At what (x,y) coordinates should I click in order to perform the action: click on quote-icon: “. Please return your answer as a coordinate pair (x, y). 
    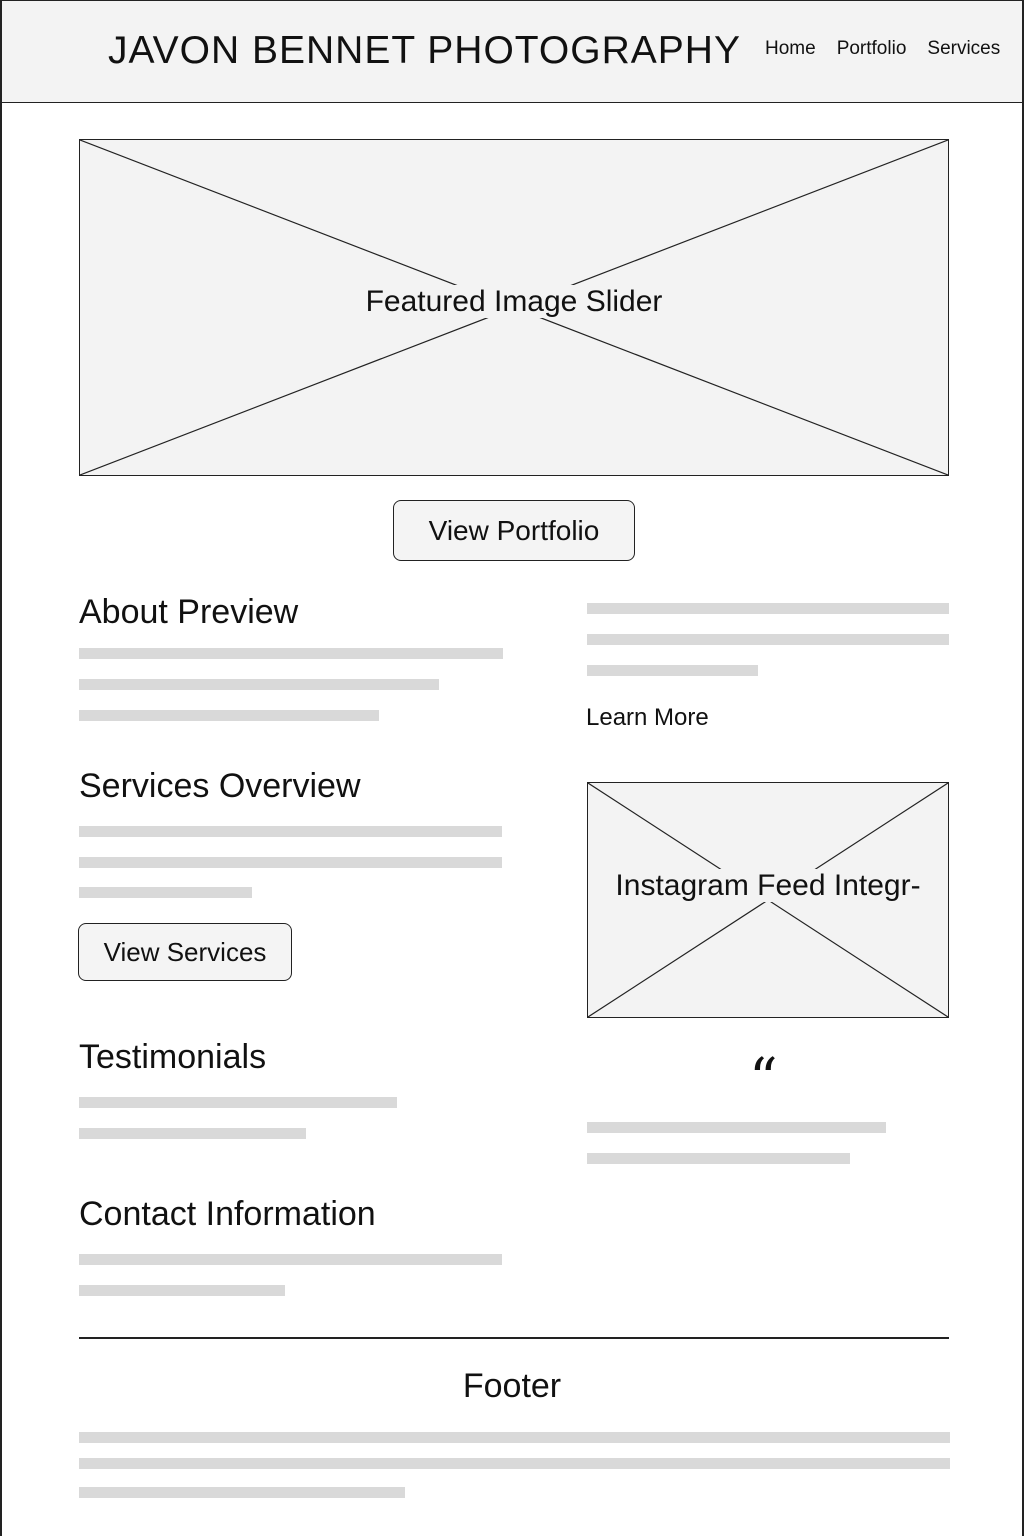
    Looking at the image, I should click on (763, 1079).